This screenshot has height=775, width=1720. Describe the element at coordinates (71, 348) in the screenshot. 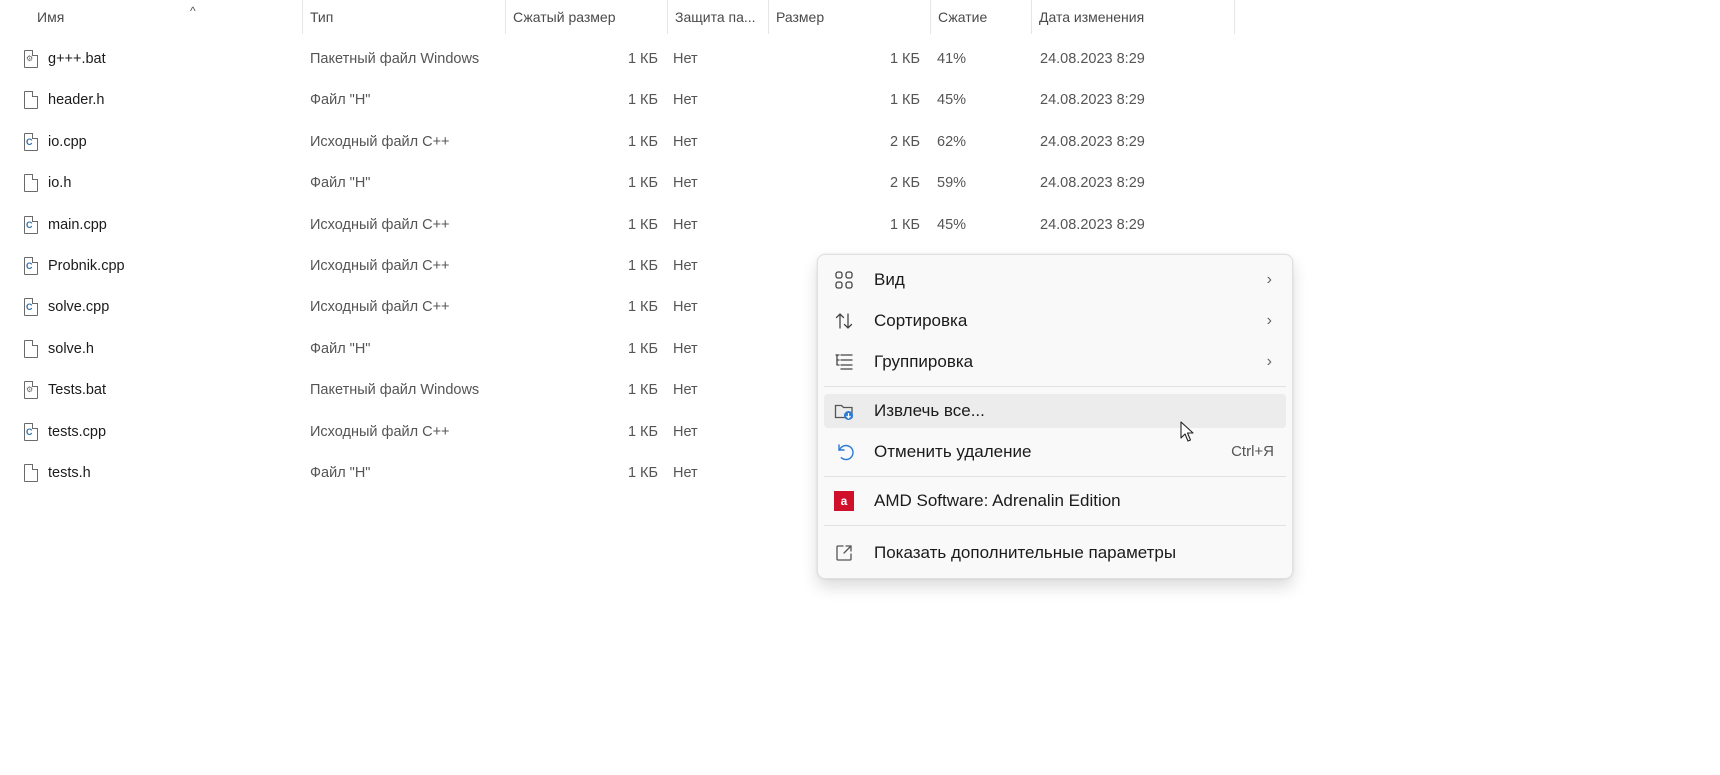

I see `file-name: solve.h` at that location.